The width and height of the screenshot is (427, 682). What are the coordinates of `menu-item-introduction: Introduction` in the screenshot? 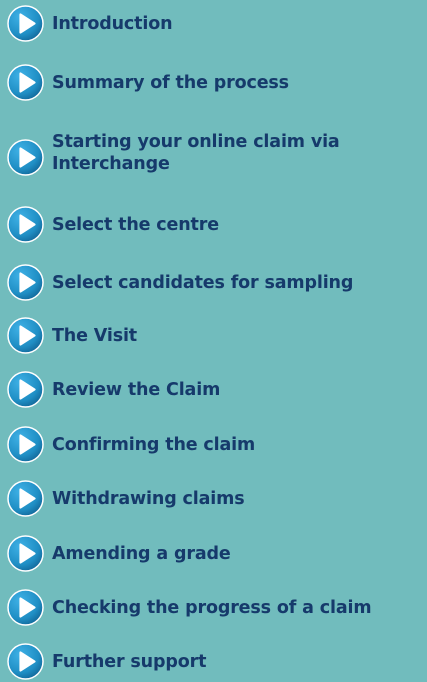 It's located at (213, 23).